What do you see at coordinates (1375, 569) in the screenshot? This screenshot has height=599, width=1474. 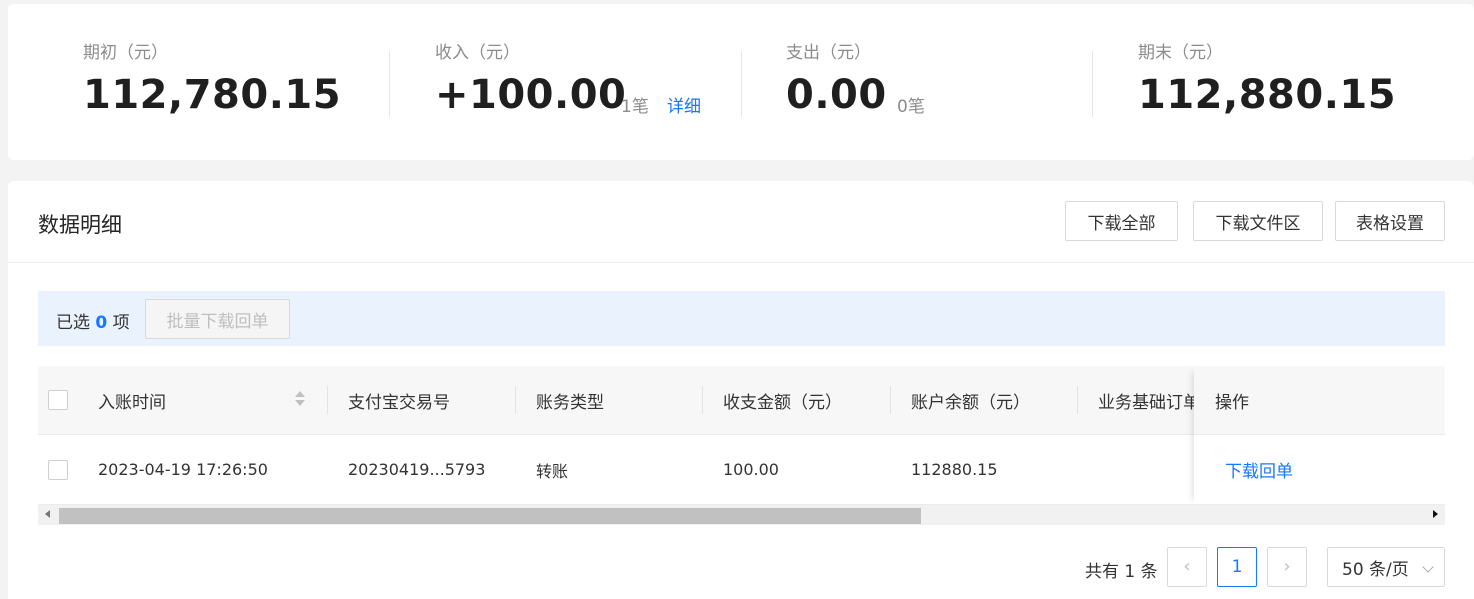 I see `page-size-value: 50 条/页` at bounding box center [1375, 569].